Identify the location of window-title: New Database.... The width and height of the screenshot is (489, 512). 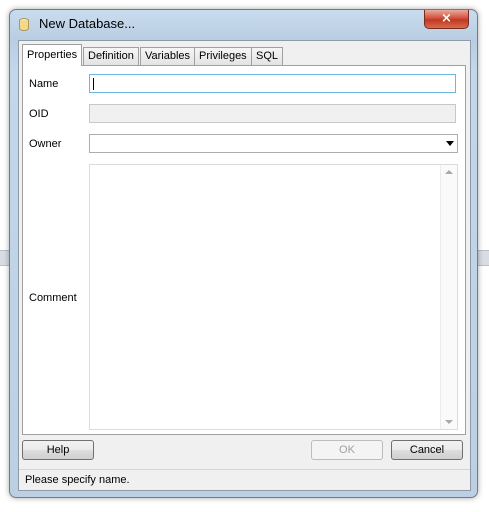
(87, 23).